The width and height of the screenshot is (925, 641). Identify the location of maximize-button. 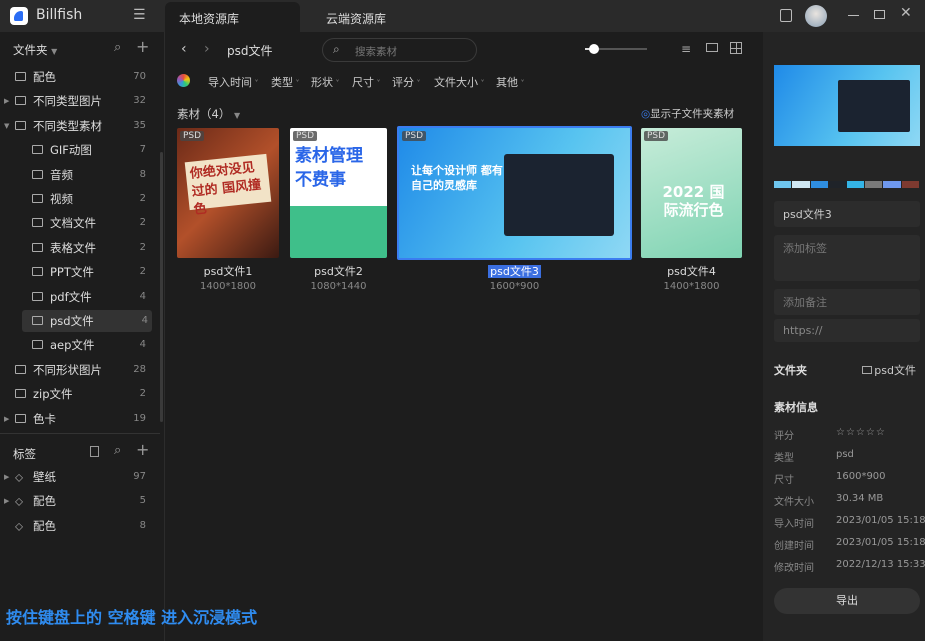
(879, 14).